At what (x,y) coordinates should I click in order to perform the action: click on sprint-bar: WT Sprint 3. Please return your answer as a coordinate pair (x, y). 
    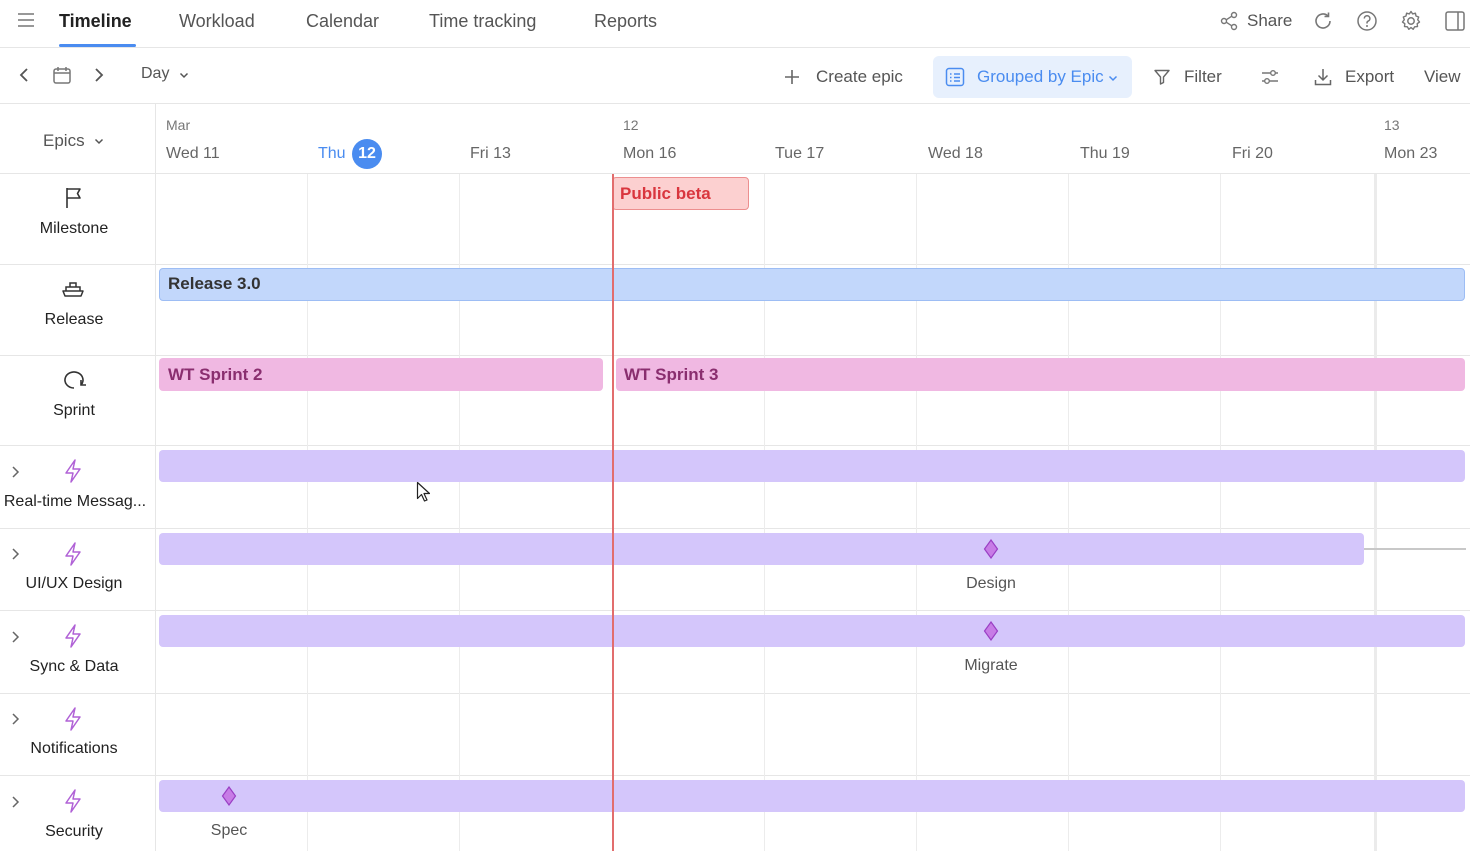
    Looking at the image, I should click on (1040, 374).